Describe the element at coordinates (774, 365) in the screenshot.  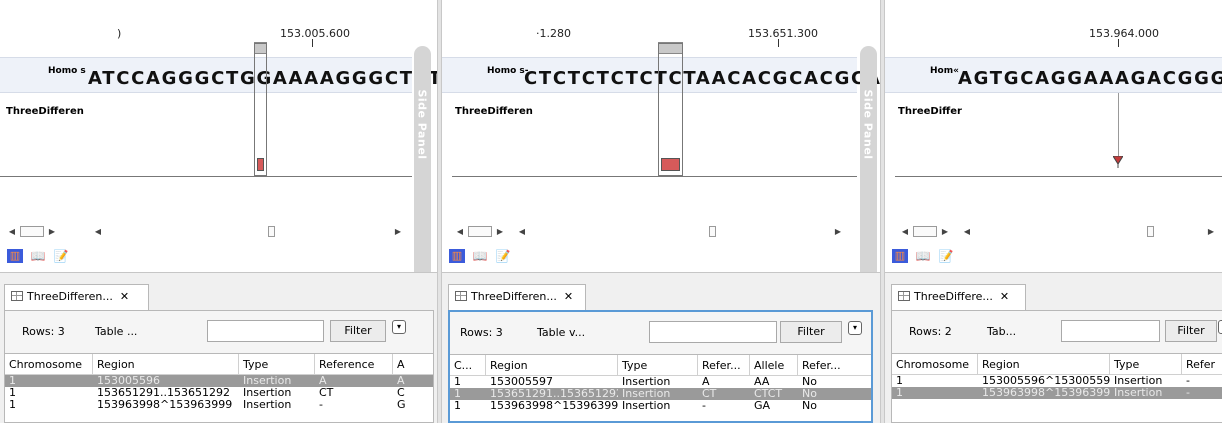
I see `column-header: Allele` at that location.